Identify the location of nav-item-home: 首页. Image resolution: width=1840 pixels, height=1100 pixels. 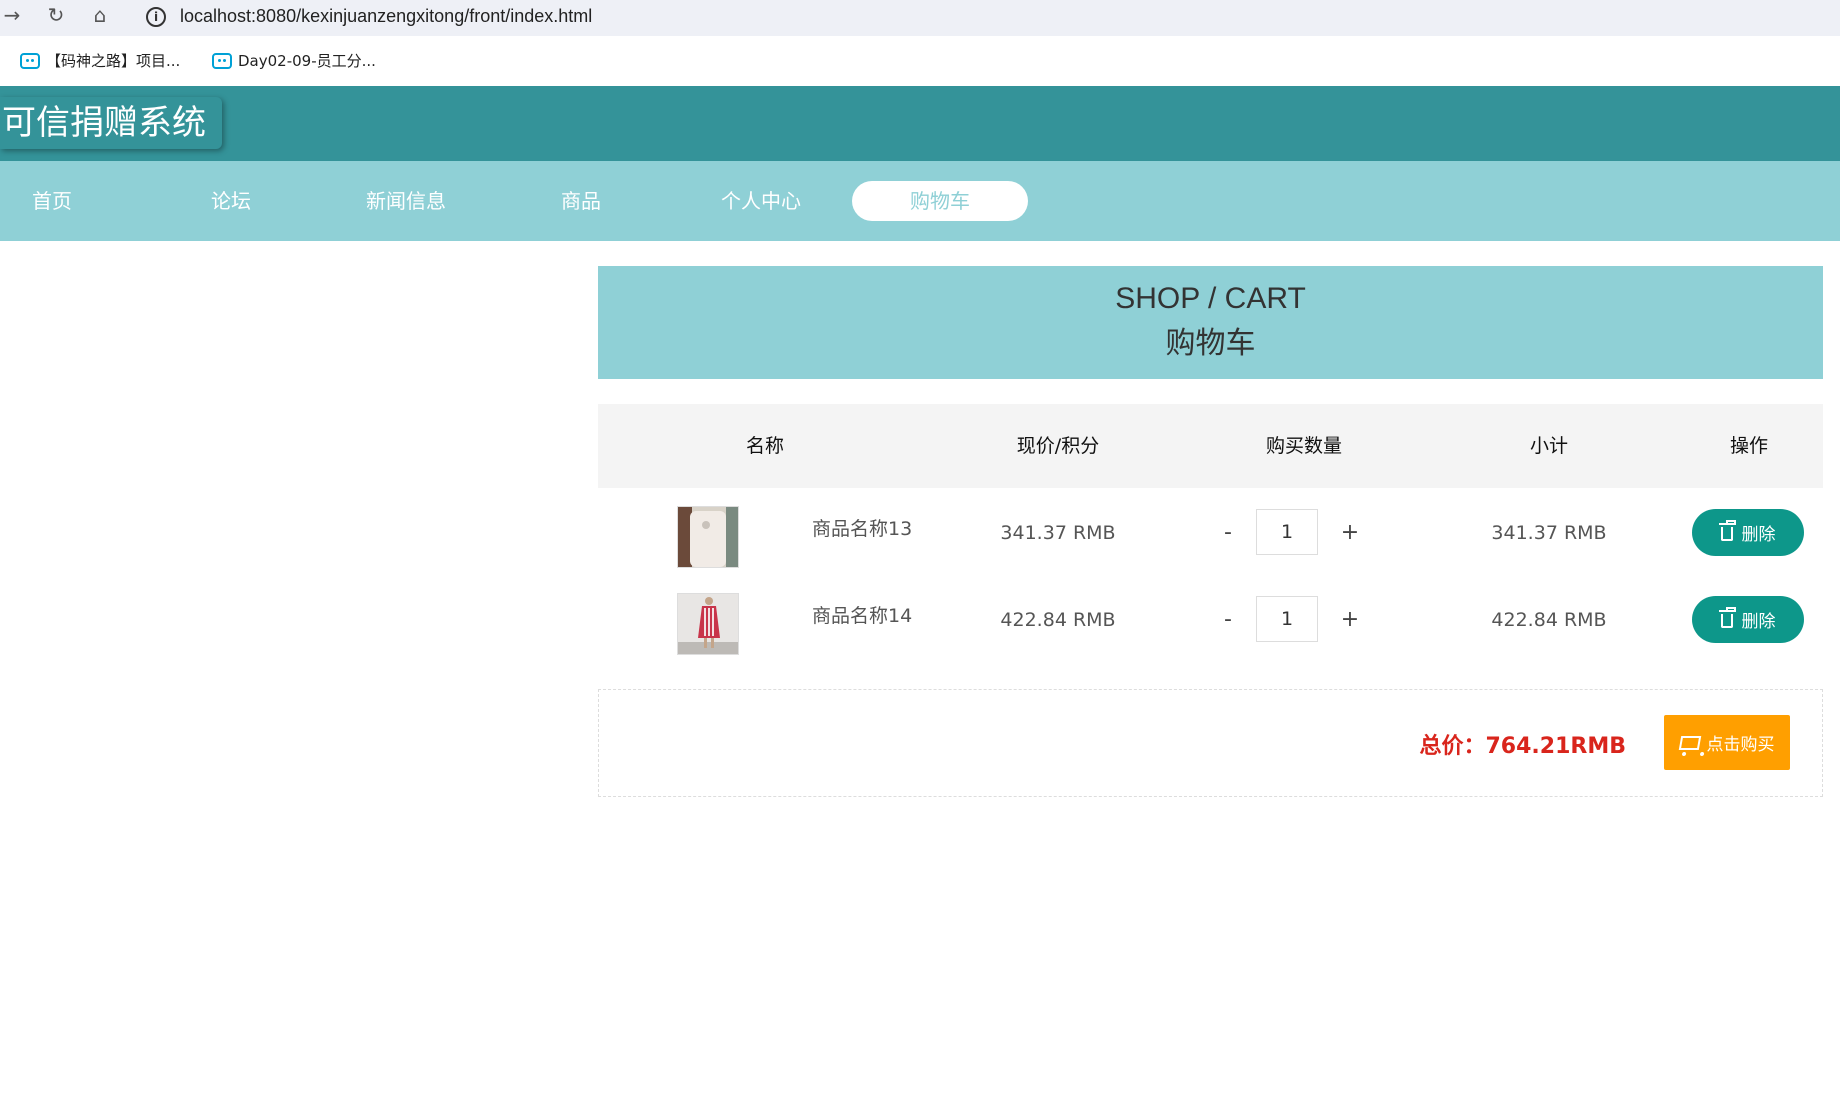
(70, 201).